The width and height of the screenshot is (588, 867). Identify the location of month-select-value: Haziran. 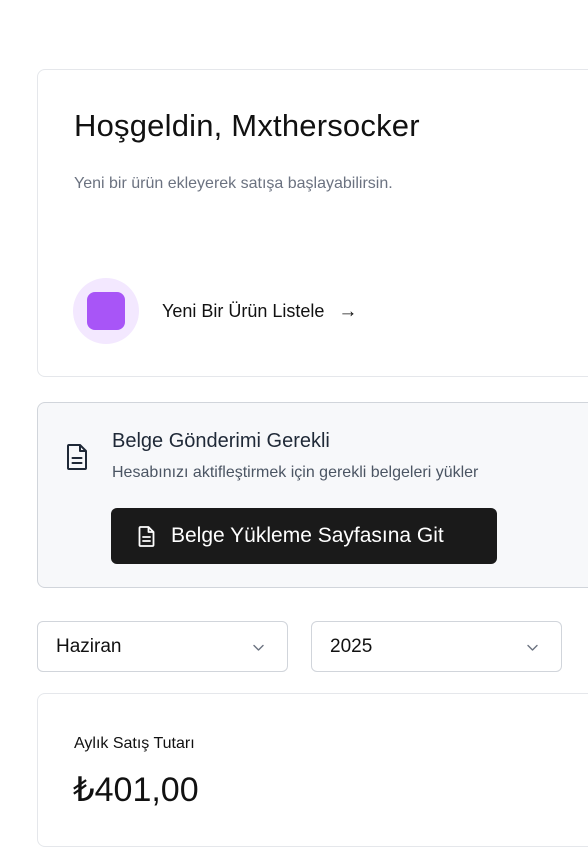
(89, 646).